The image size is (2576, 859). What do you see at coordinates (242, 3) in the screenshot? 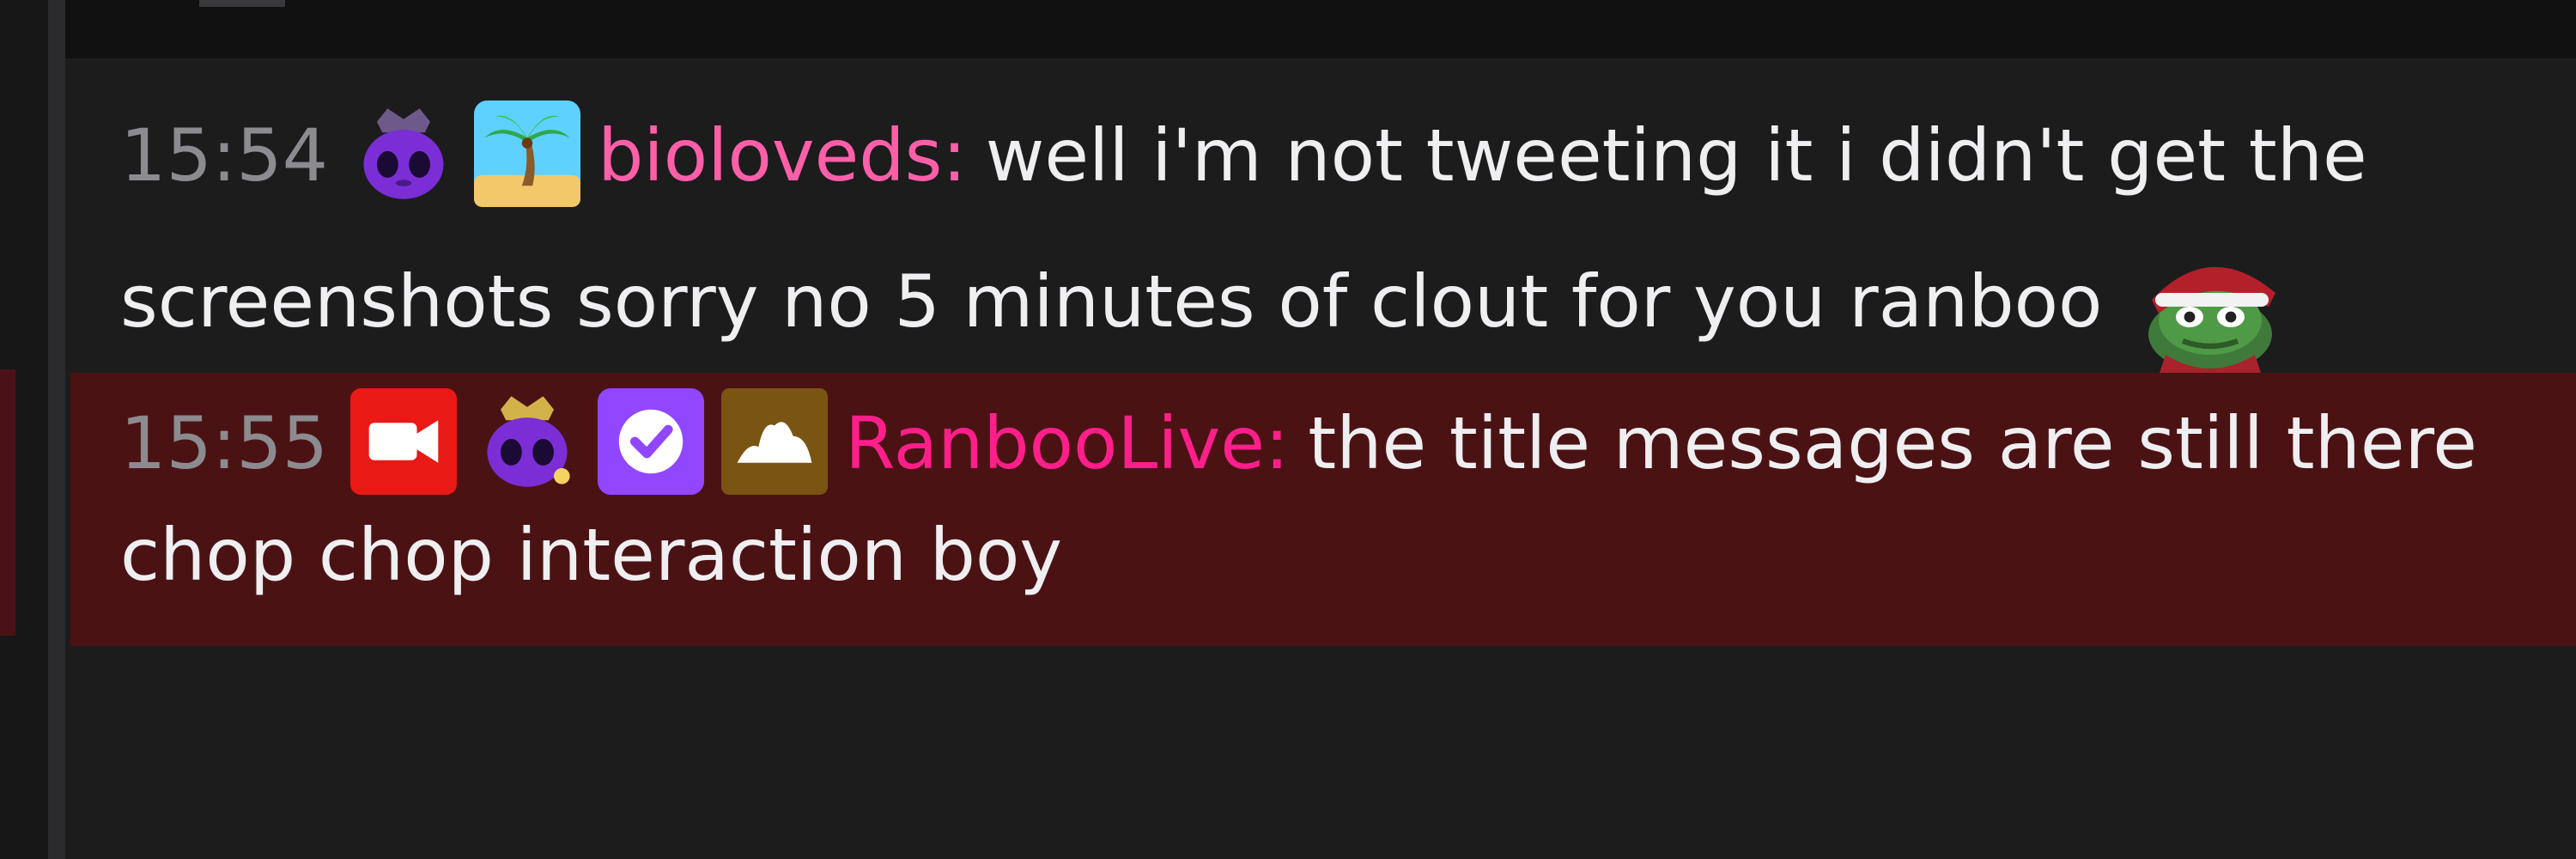
I see `header-tab` at bounding box center [242, 3].